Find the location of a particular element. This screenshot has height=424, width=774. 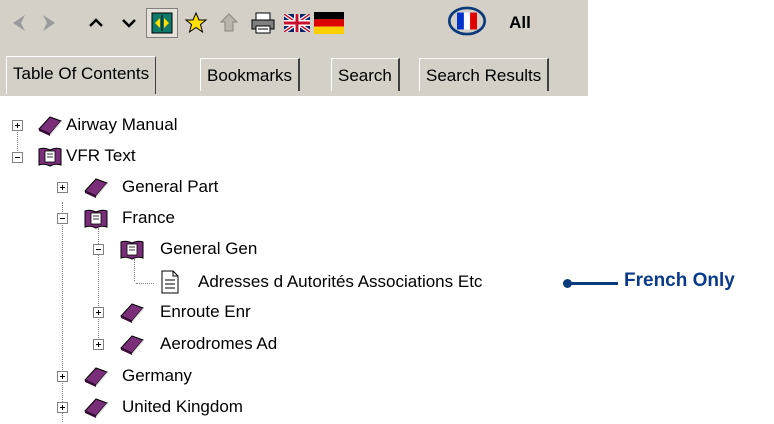

toolbar: All is located at coordinates (294, 23).